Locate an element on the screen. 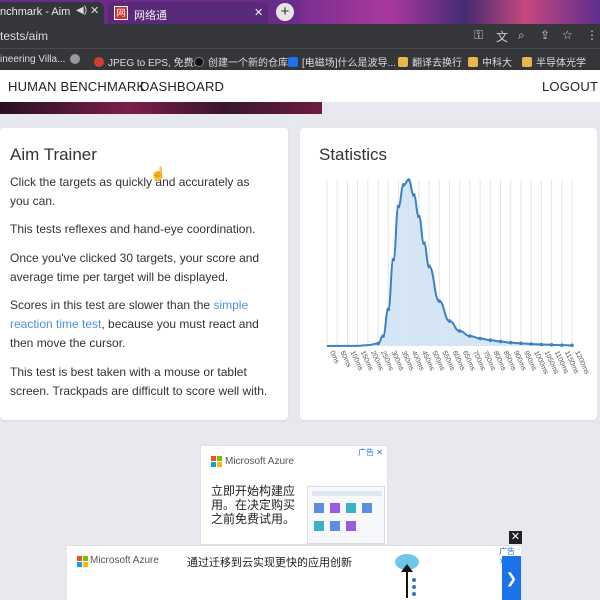 This screenshot has width=600, height=600. more-icon: ⋮ is located at coordinates (592, 35).